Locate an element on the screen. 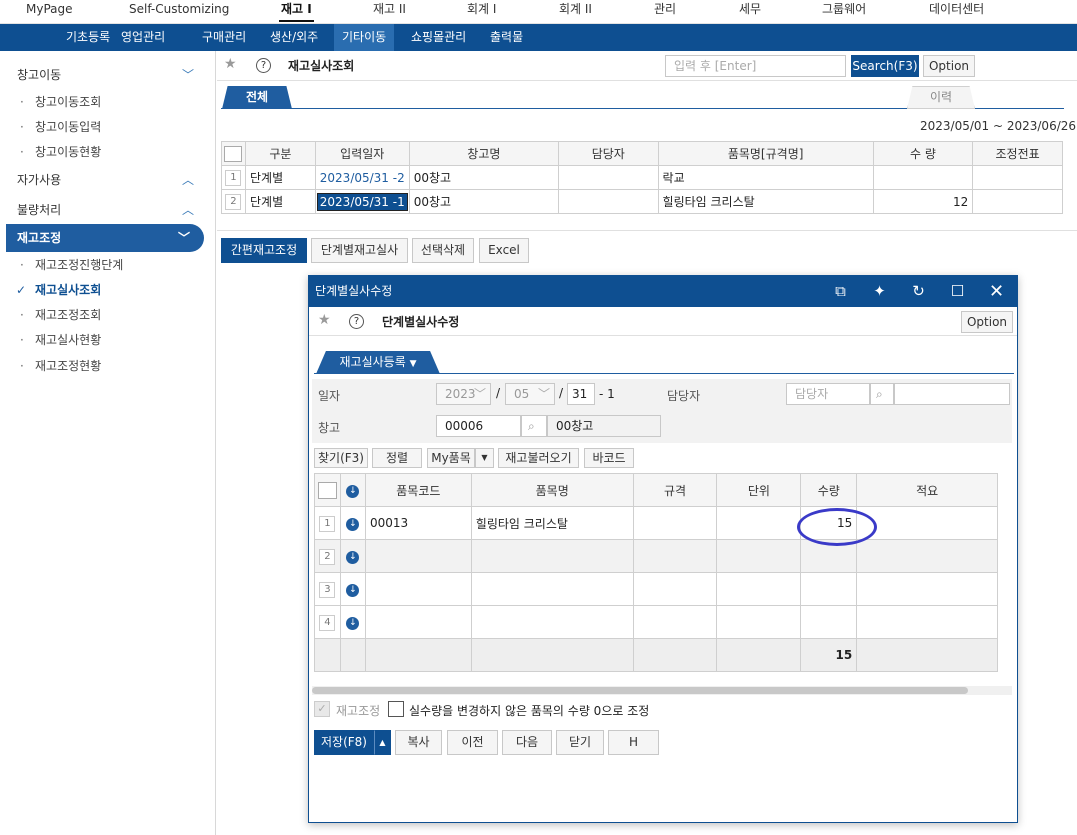 The width and height of the screenshot is (1077, 835). table-row: 1 단계별 2023/05/31 -2 00창고 락교 is located at coordinates (642, 177).